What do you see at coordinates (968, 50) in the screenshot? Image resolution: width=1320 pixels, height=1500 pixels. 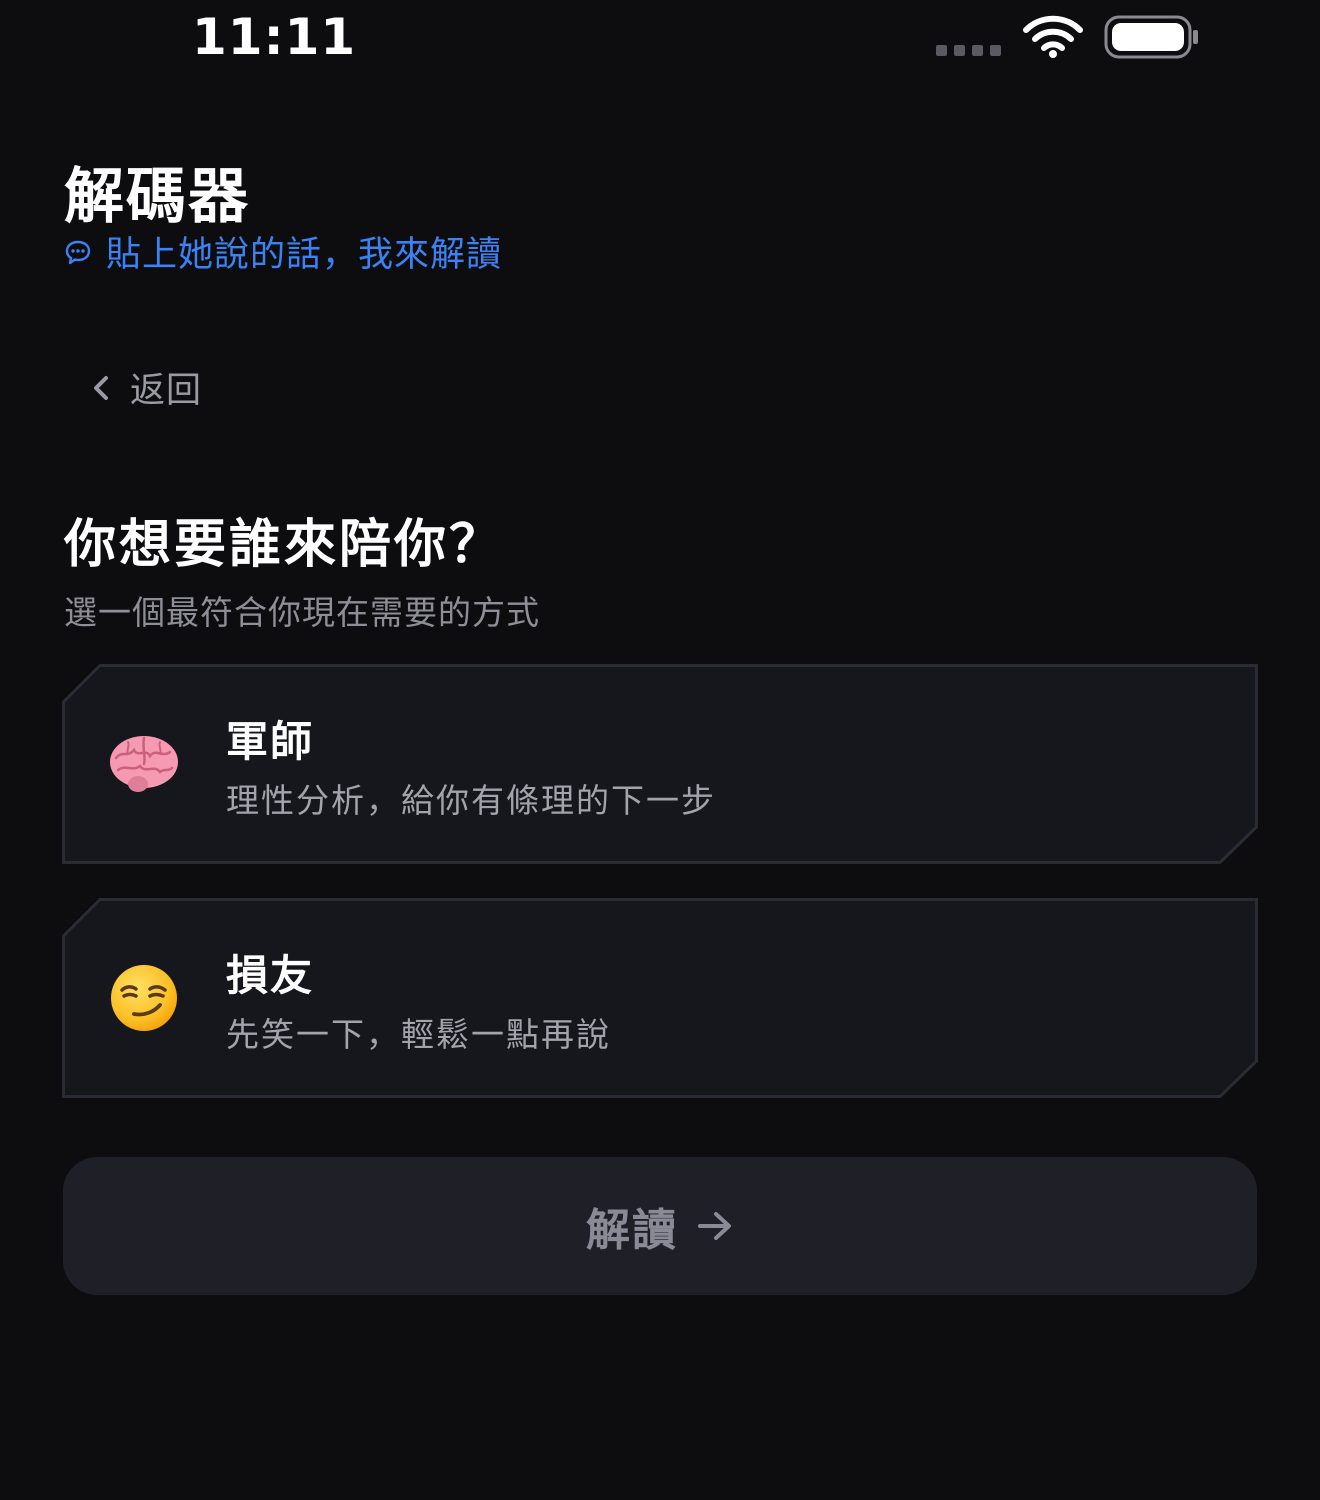 I see `cellular-signal-icon` at bounding box center [968, 50].